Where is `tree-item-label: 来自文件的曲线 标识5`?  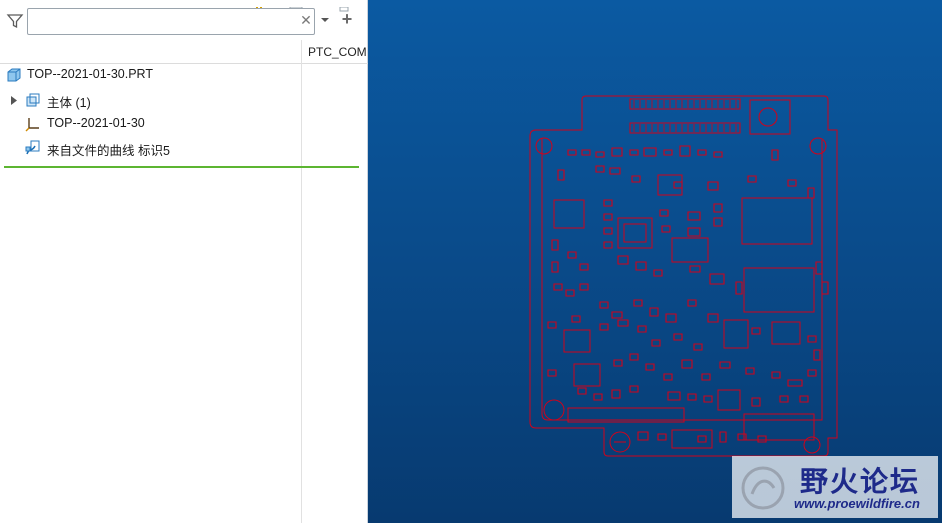
tree-item-label: 来自文件的曲线 标识5 is located at coordinates (108, 151).